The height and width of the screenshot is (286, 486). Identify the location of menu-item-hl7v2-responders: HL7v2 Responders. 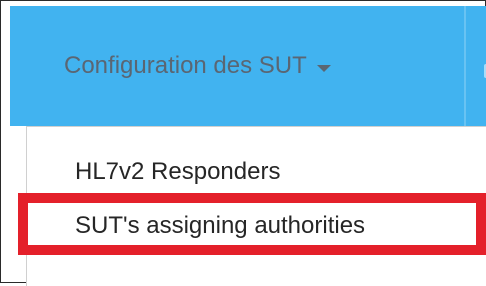
(177, 172).